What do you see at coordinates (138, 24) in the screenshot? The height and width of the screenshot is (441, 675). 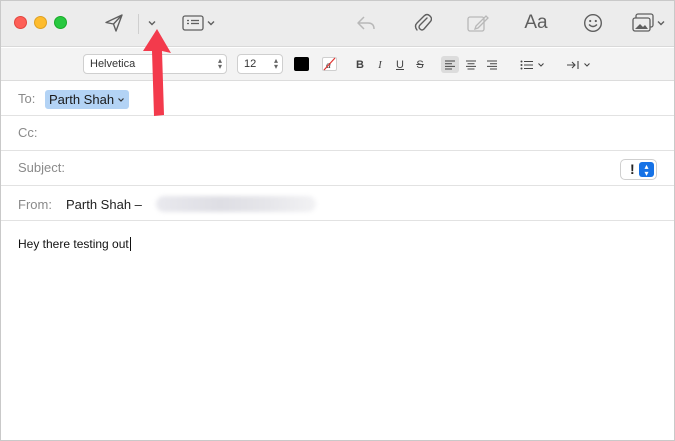 I see `toolbar-separator` at bounding box center [138, 24].